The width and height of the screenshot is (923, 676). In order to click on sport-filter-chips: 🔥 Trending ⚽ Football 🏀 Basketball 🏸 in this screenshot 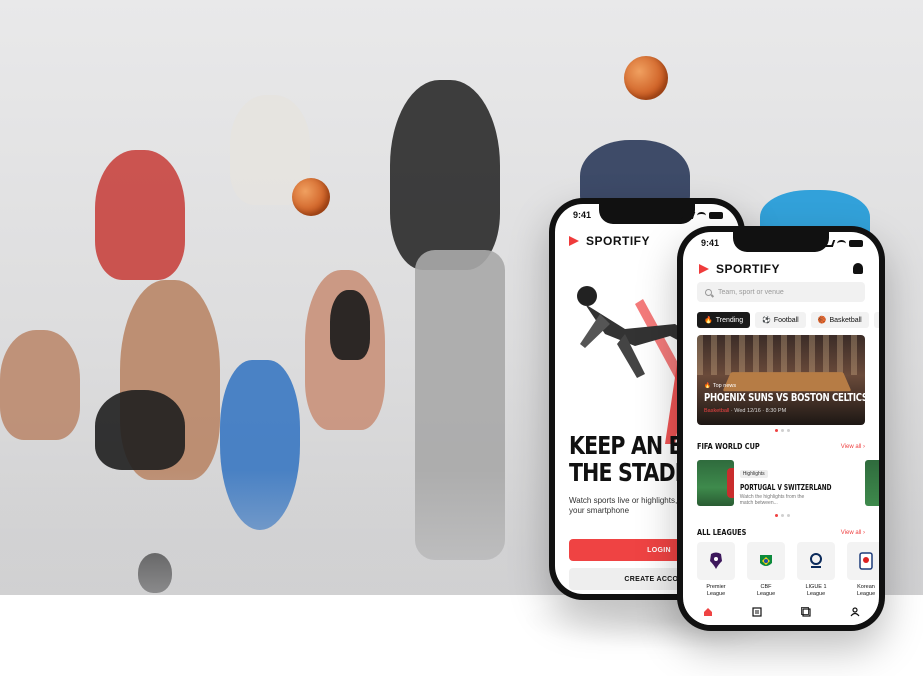, I will do `click(788, 320)`.